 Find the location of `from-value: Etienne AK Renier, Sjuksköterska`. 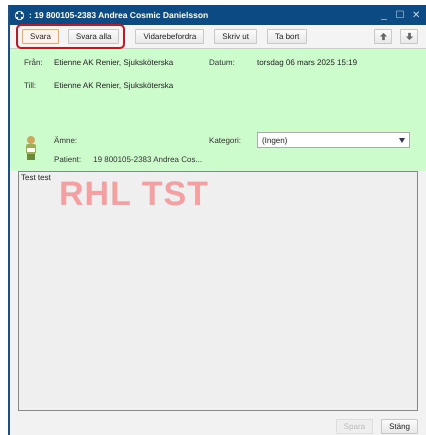

from-value: Etienne AK Renier, Sjuksköterska is located at coordinates (114, 62).